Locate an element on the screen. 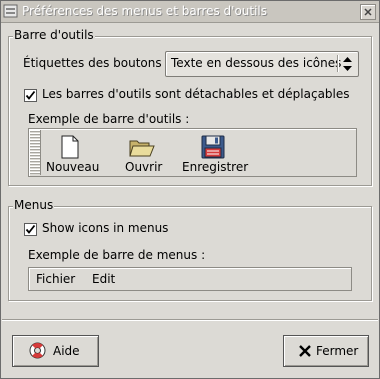 The height and width of the screenshot is (379, 380). open-folder-icon is located at coordinates (142, 149).